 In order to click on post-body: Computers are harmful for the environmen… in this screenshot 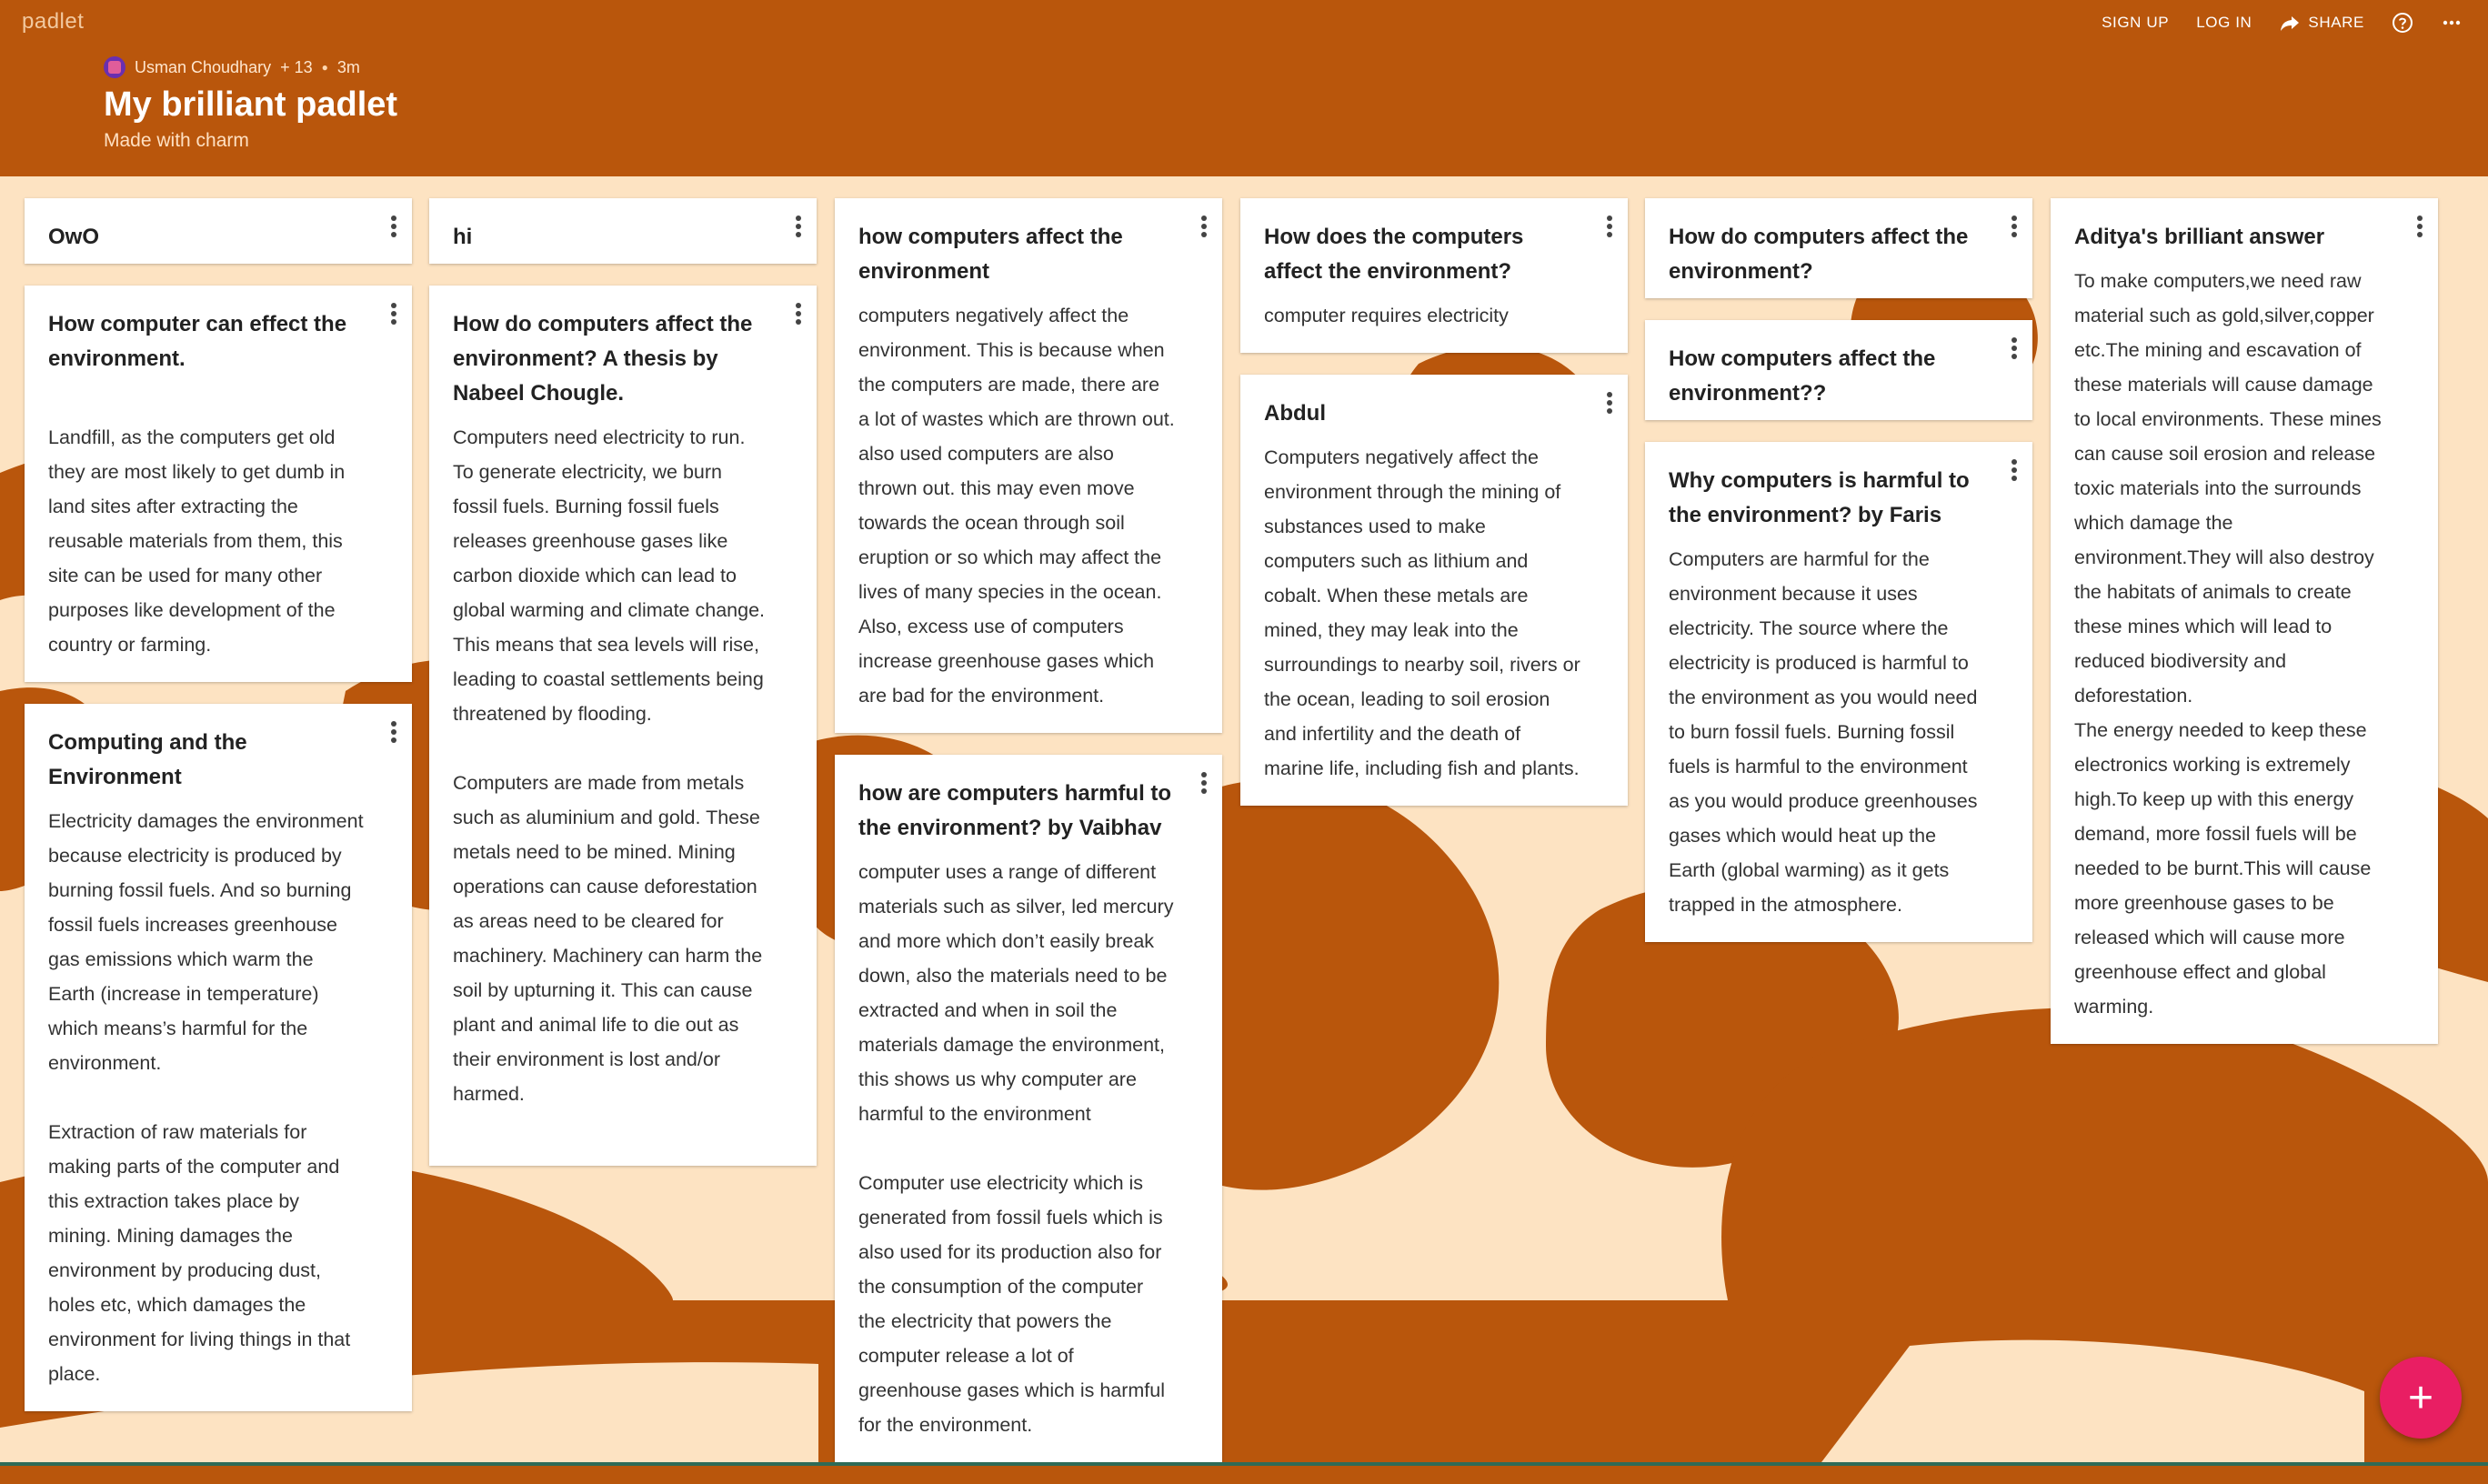, I will do `click(1823, 732)`.